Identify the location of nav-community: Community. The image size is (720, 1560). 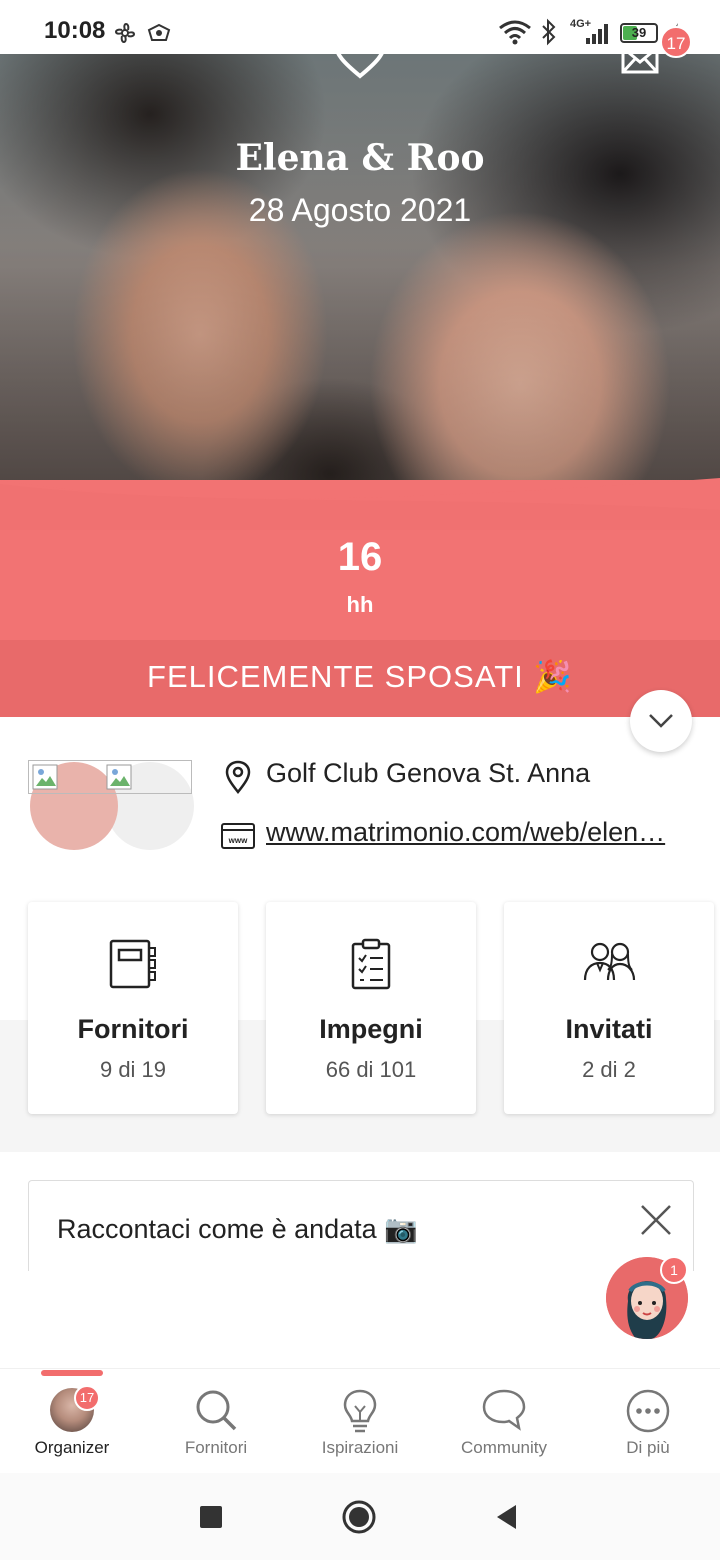
(504, 1426).